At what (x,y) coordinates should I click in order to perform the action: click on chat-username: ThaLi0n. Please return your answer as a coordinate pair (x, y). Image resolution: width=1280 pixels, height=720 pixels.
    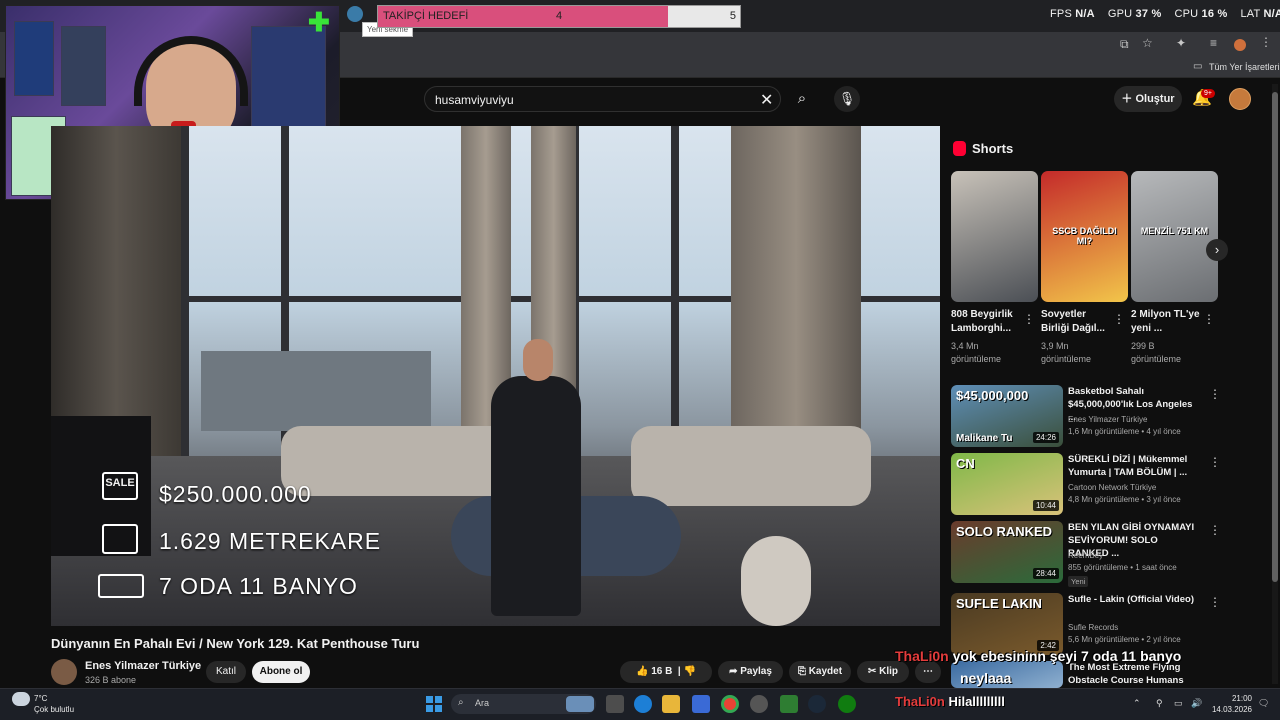
    Looking at the image, I should click on (920, 701).